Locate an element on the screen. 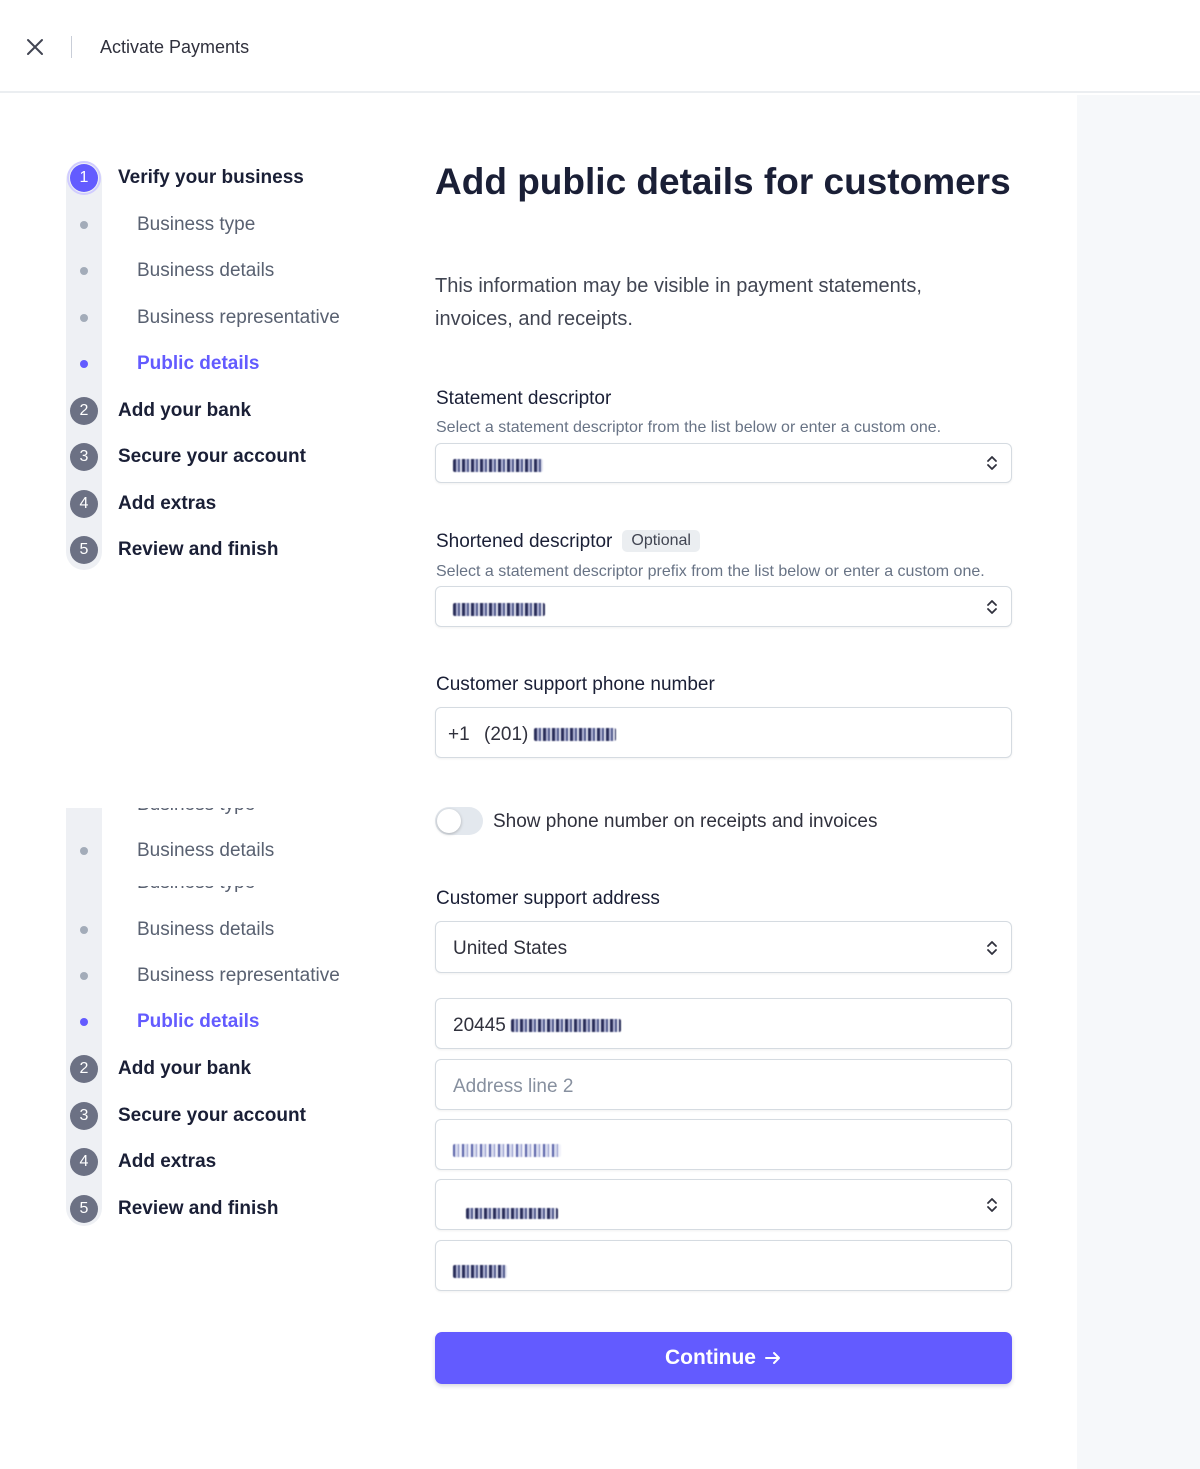 The image size is (1200, 1469). show-phone-toggle is located at coordinates (459, 821).